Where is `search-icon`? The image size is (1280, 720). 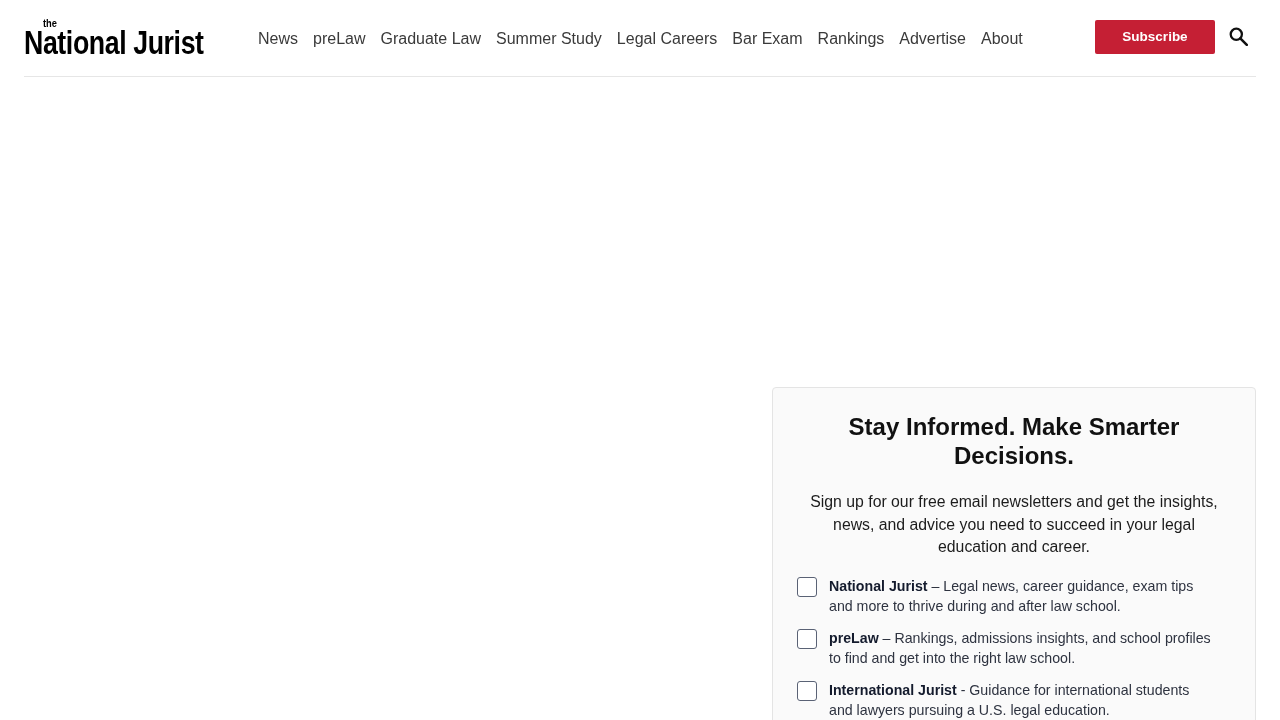 search-icon is located at coordinates (1238, 36).